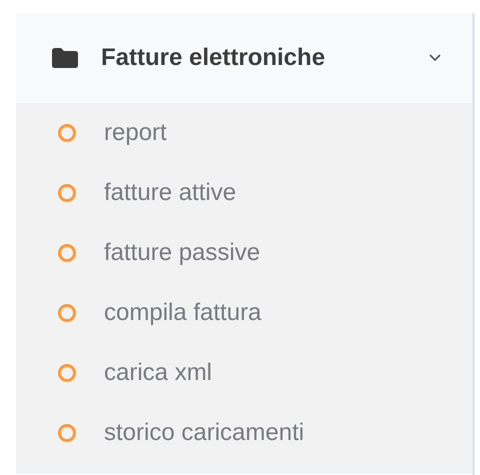 The image size is (480, 475). Describe the element at coordinates (244, 433) in the screenshot. I see `submenu-item: storico caricamenti` at that location.